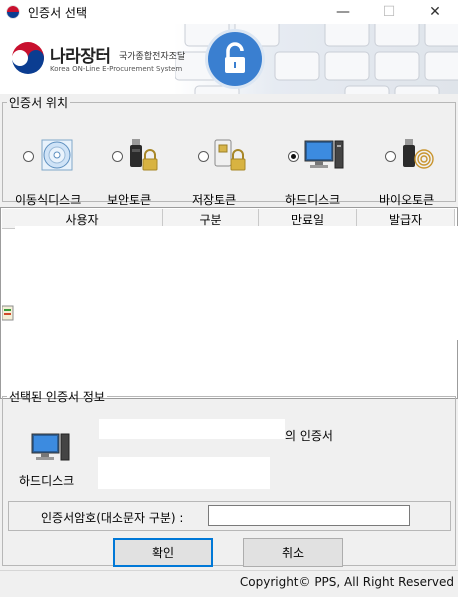 Image resolution: width=458 pixels, height=597 pixels. Describe the element at coordinates (48, 199) in the screenshot. I see `location-label-removable: 이동식디스크` at that location.